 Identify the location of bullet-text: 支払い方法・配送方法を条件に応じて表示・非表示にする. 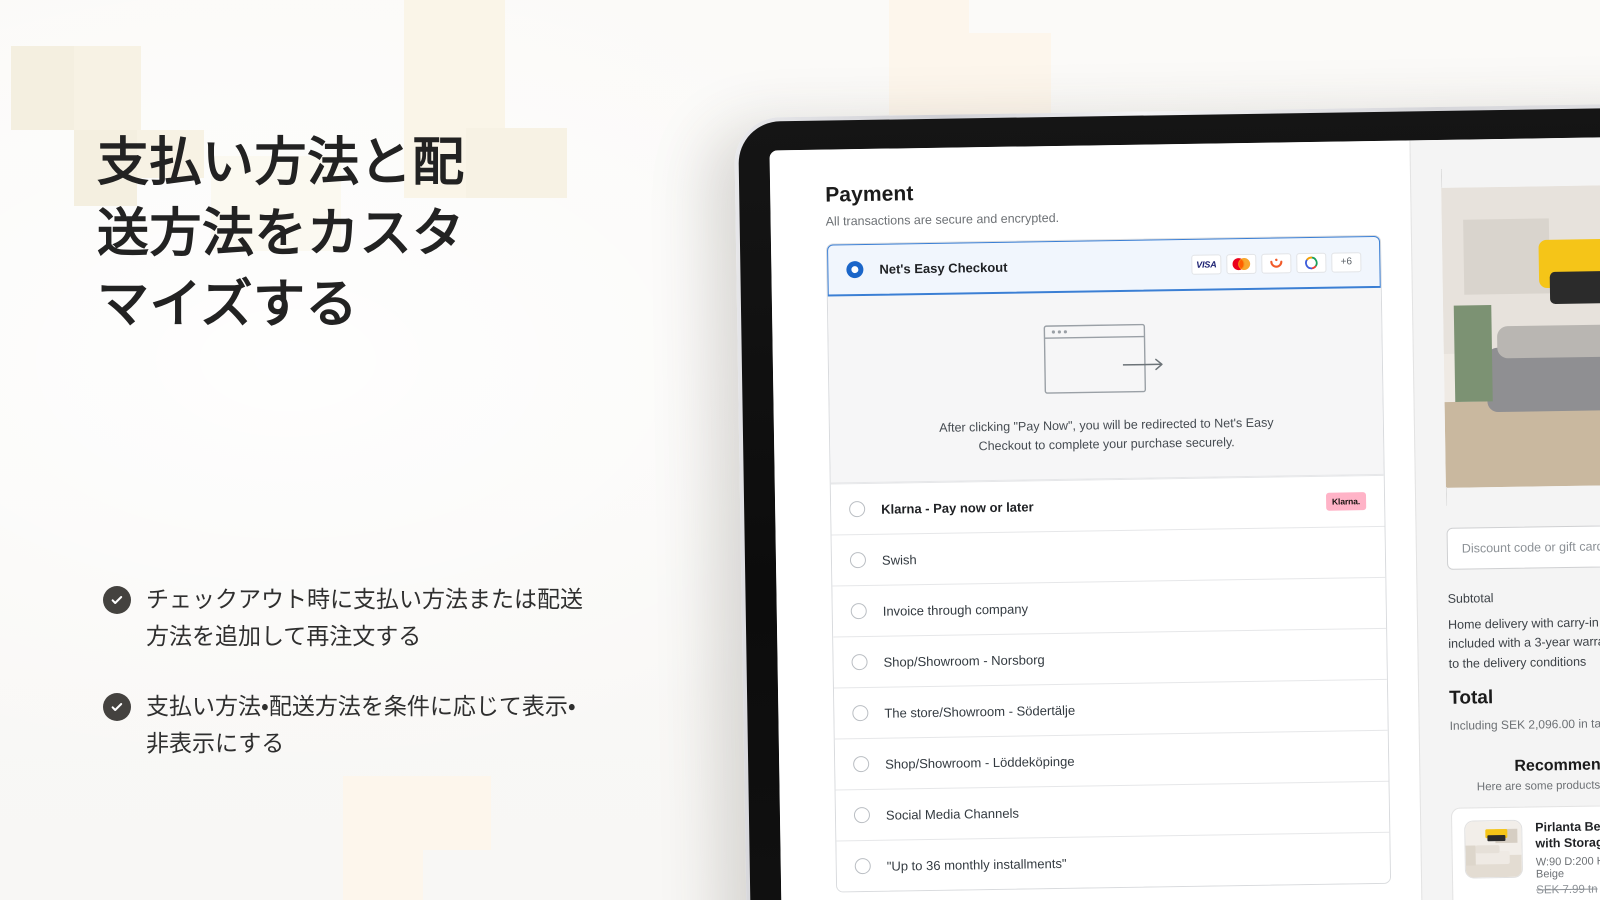
(361, 725).